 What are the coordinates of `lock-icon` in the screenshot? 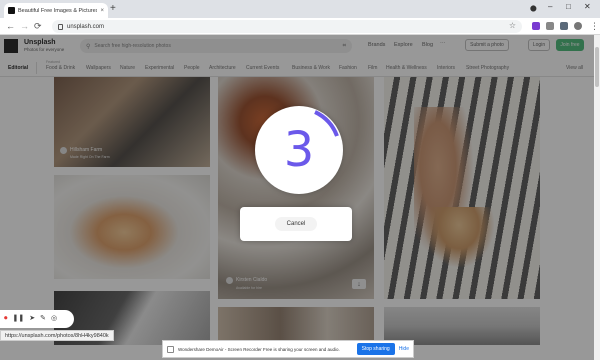 It's located at (60, 26).